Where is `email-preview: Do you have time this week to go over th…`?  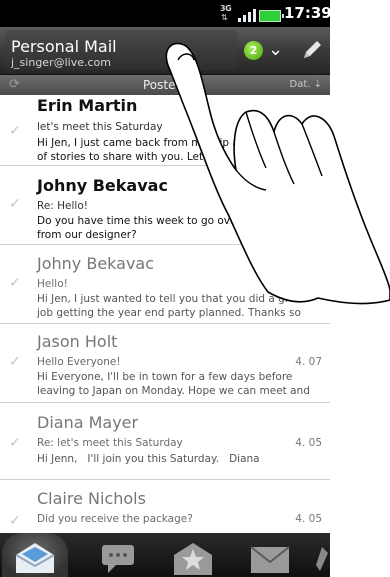
email-preview: Do you have time this week to go over th… is located at coordinates (168, 228).